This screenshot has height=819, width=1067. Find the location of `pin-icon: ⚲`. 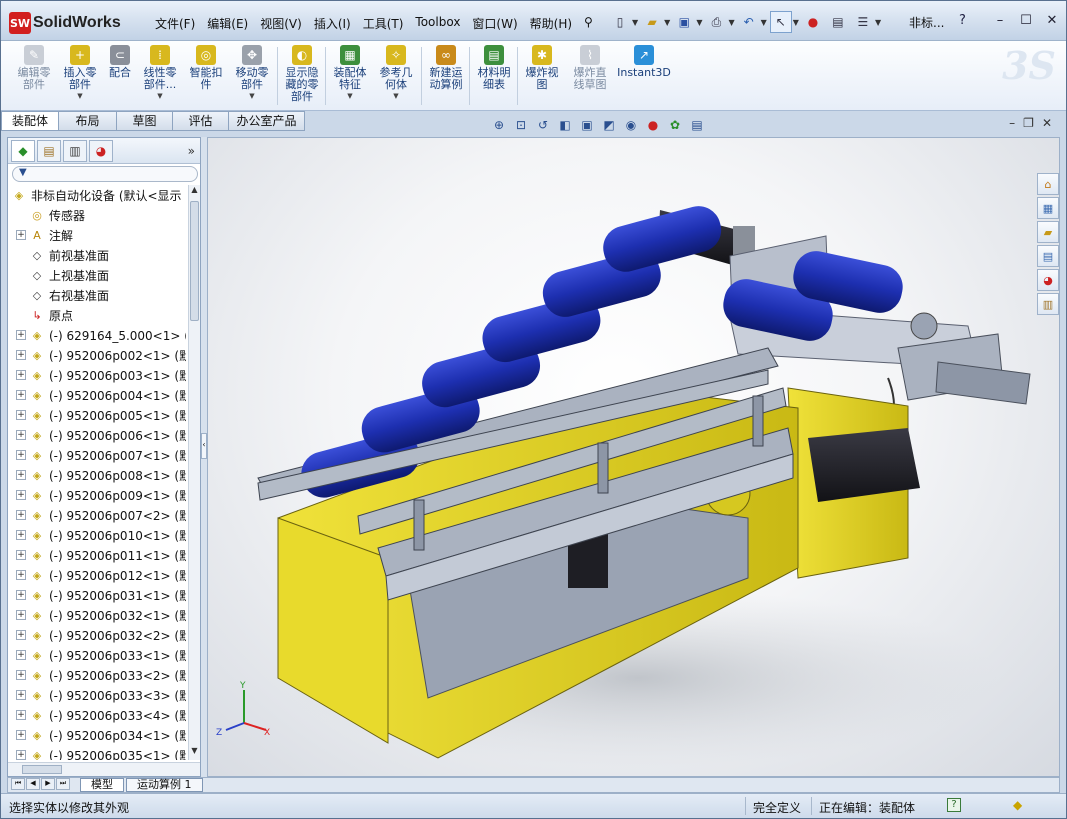

pin-icon: ⚲ is located at coordinates (588, 23).